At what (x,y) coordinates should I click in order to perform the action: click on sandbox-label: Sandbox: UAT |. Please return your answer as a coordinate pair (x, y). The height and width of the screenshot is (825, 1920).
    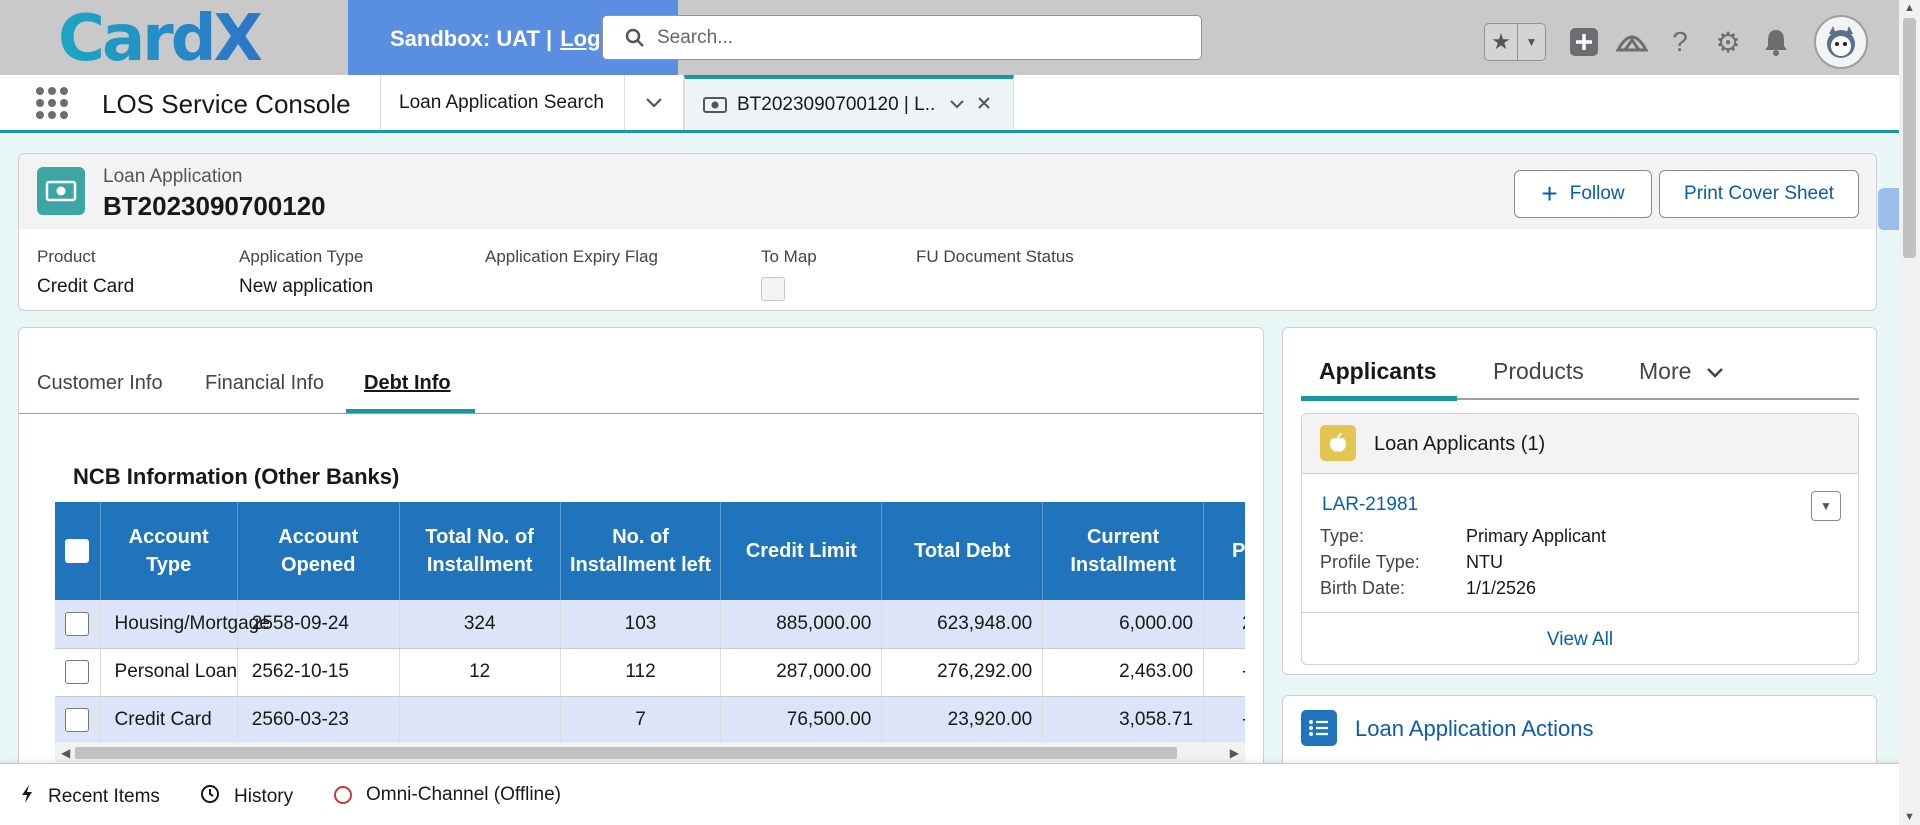
    Looking at the image, I should click on (471, 38).